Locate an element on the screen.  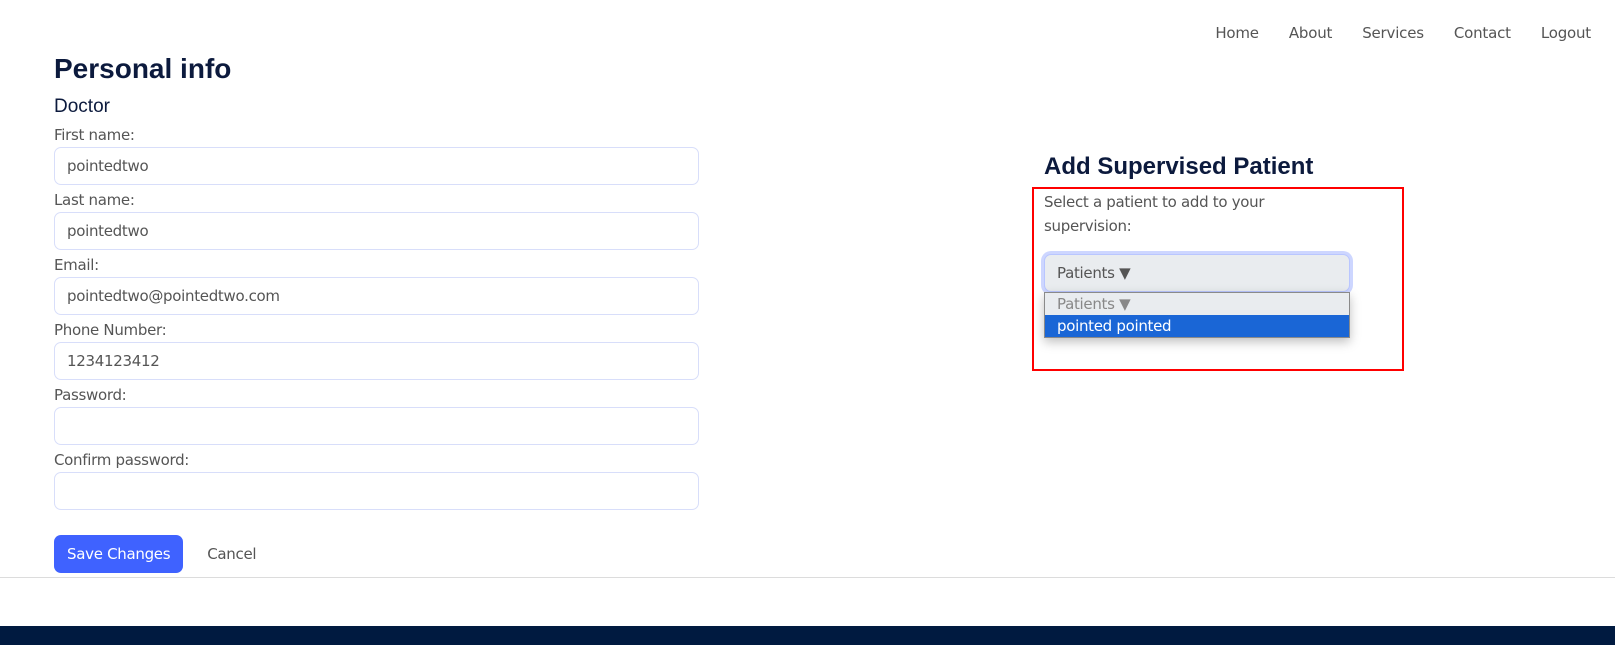
form-actions: Save Changes Cancel is located at coordinates (376, 554).